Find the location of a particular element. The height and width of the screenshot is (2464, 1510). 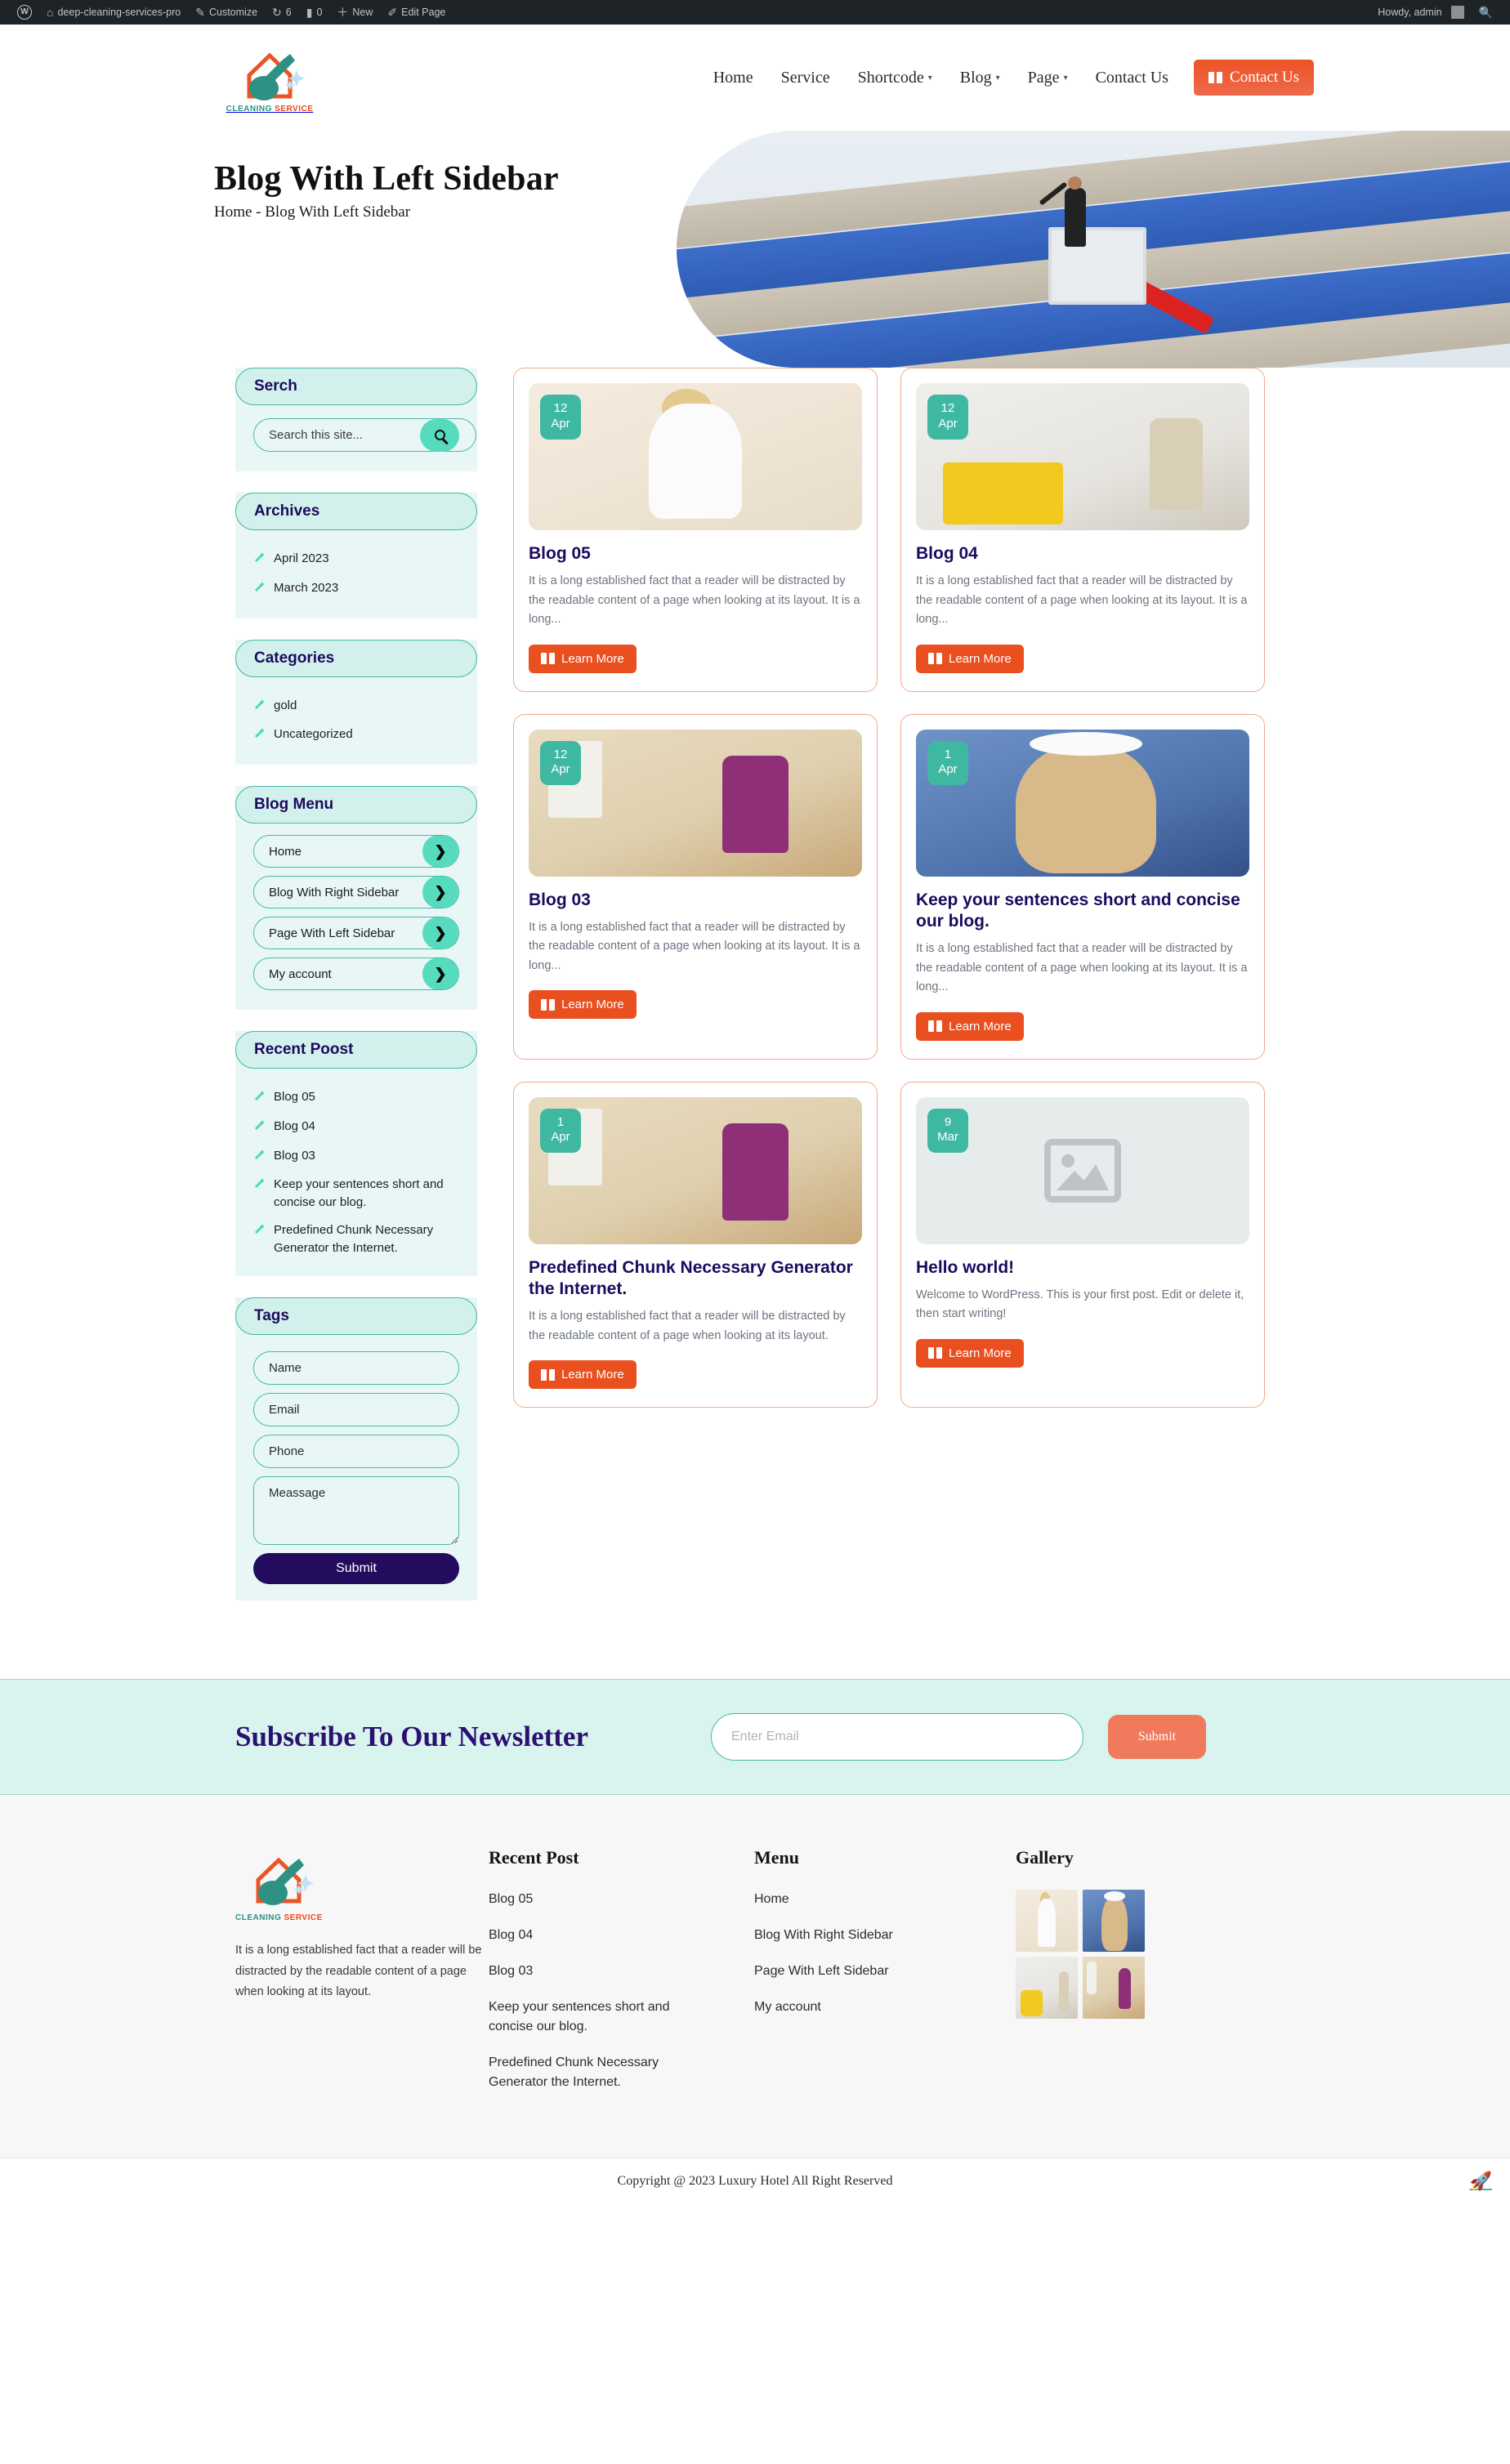

adminbar-customize: ✎ Customize is located at coordinates (226, 12).